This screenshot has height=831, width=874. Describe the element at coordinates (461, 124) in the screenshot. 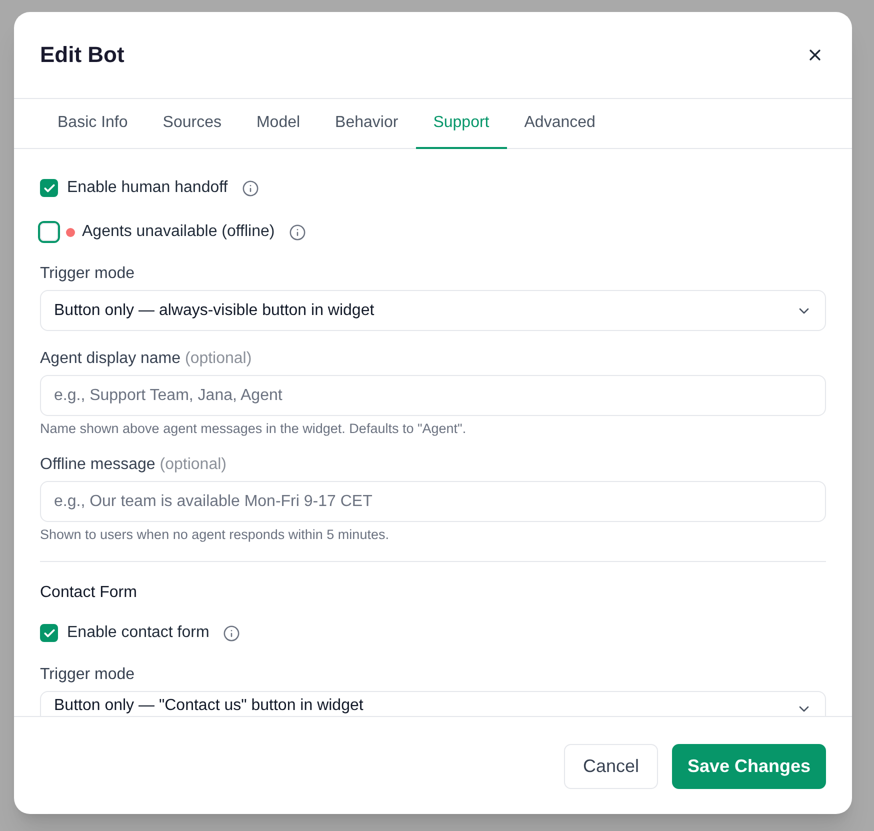

I see `tab: Support` at that location.